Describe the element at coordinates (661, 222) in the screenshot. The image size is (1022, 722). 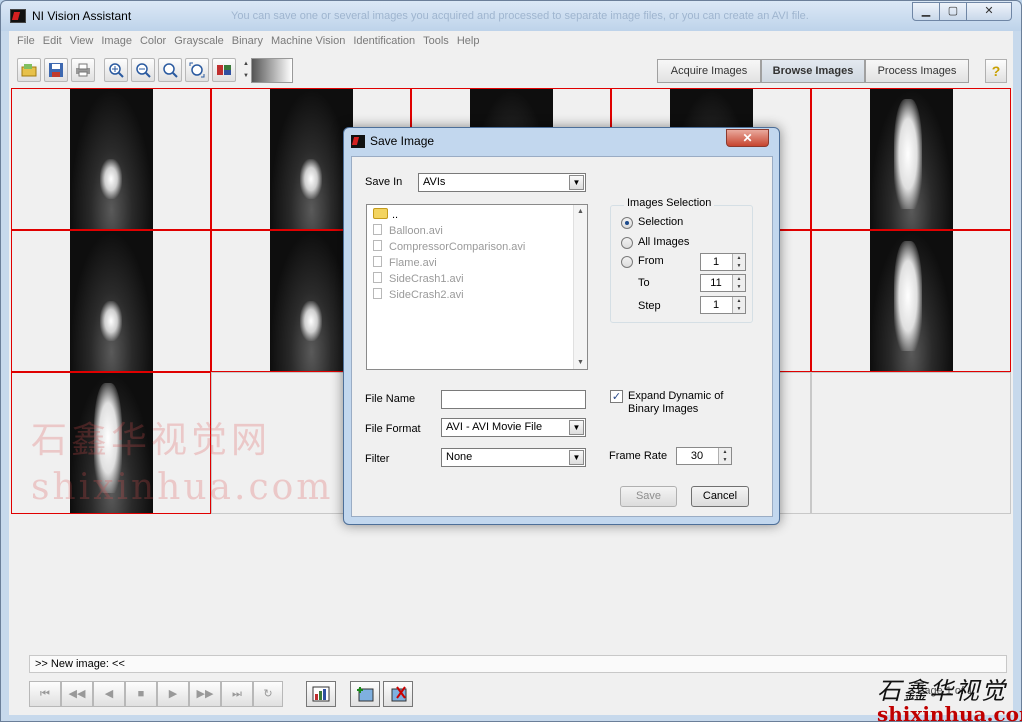
I see `radio-selection-label: Selection` at that location.